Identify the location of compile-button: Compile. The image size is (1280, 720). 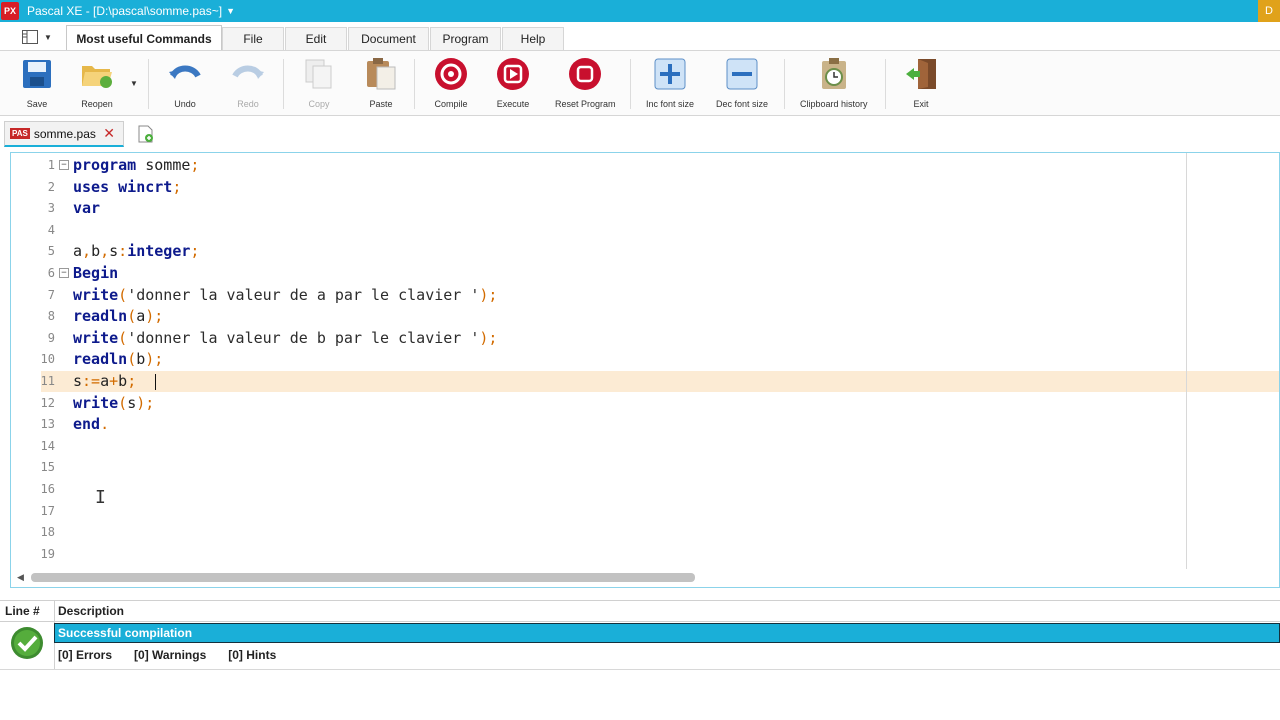
(451, 83).